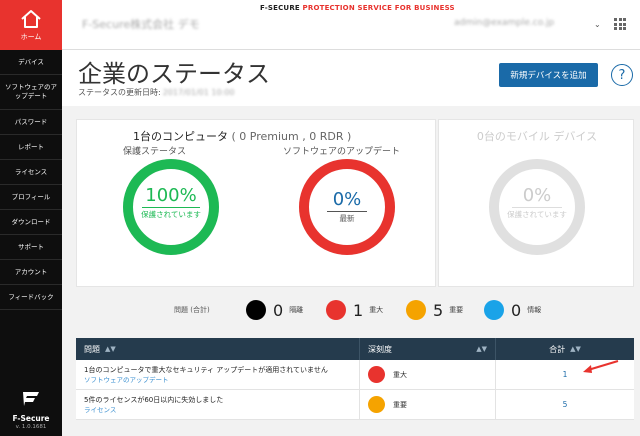 This screenshot has width=640, height=436. I want to click on sidebar-item-passwords: パスワード, so click(31, 122).